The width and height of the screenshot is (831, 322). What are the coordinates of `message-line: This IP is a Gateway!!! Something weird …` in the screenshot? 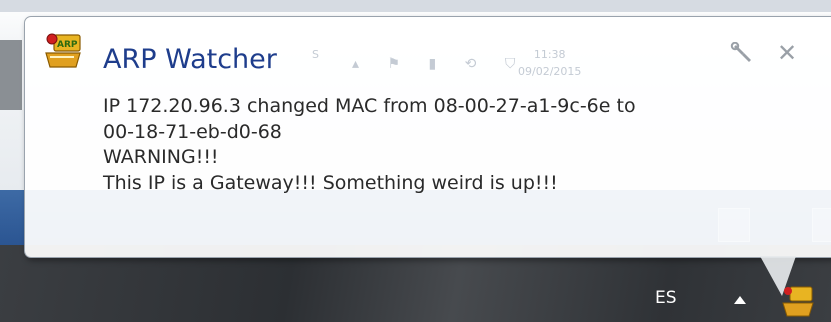 It's located at (330, 182).